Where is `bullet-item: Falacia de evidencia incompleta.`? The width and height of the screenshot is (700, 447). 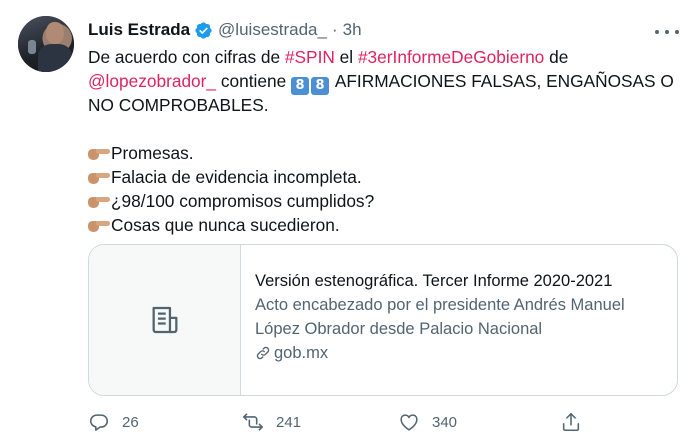 bullet-item: Falacia de evidencia incompleta. is located at coordinates (388, 177).